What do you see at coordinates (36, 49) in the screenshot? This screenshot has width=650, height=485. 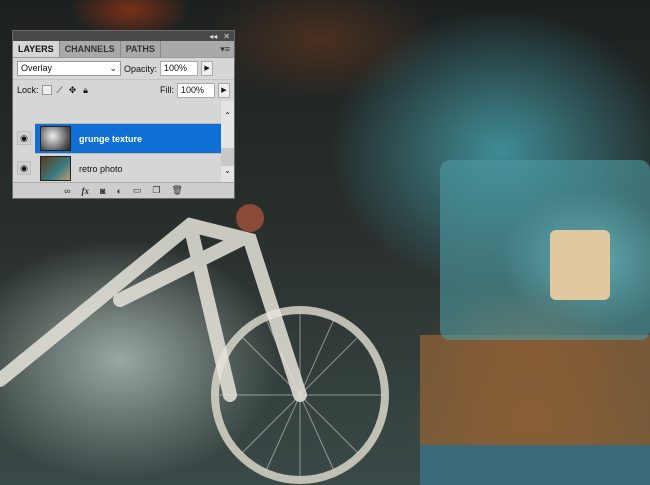 I see `tab-layers: LAYERS` at bounding box center [36, 49].